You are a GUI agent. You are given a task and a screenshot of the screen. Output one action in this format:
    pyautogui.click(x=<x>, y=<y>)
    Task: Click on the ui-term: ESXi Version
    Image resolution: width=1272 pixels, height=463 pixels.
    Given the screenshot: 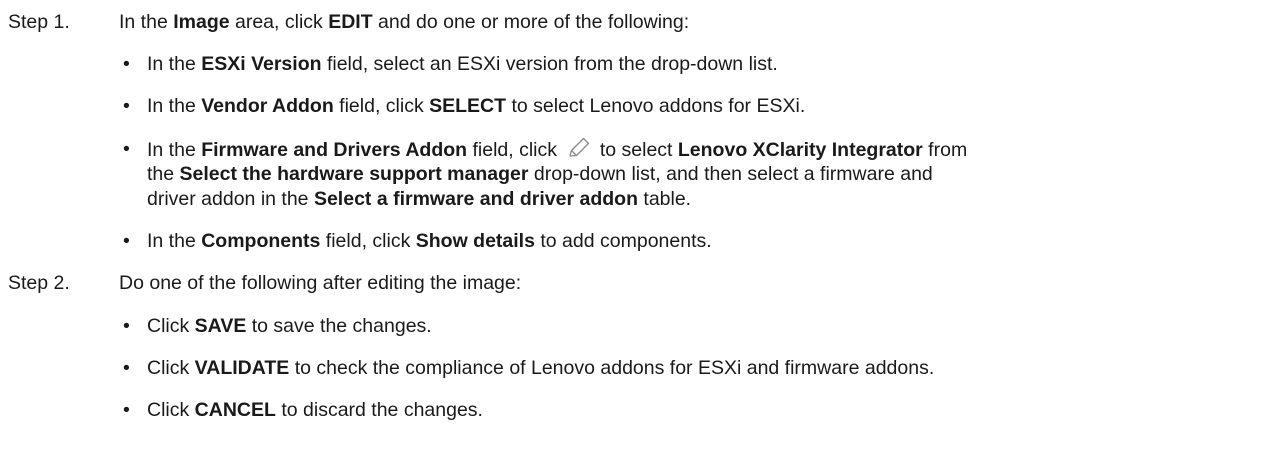 What is the action you would take?
    pyautogui.click(x=261, y=64)
    